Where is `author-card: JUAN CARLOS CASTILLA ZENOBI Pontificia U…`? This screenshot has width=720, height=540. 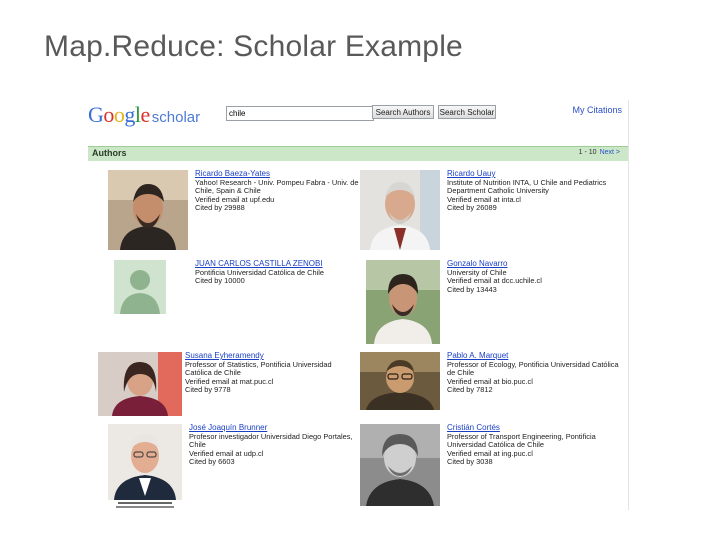 author-card: JUAN CARLOS CASTILLA ZENOBI Pontificia U… is located at coordinates (245, 301).